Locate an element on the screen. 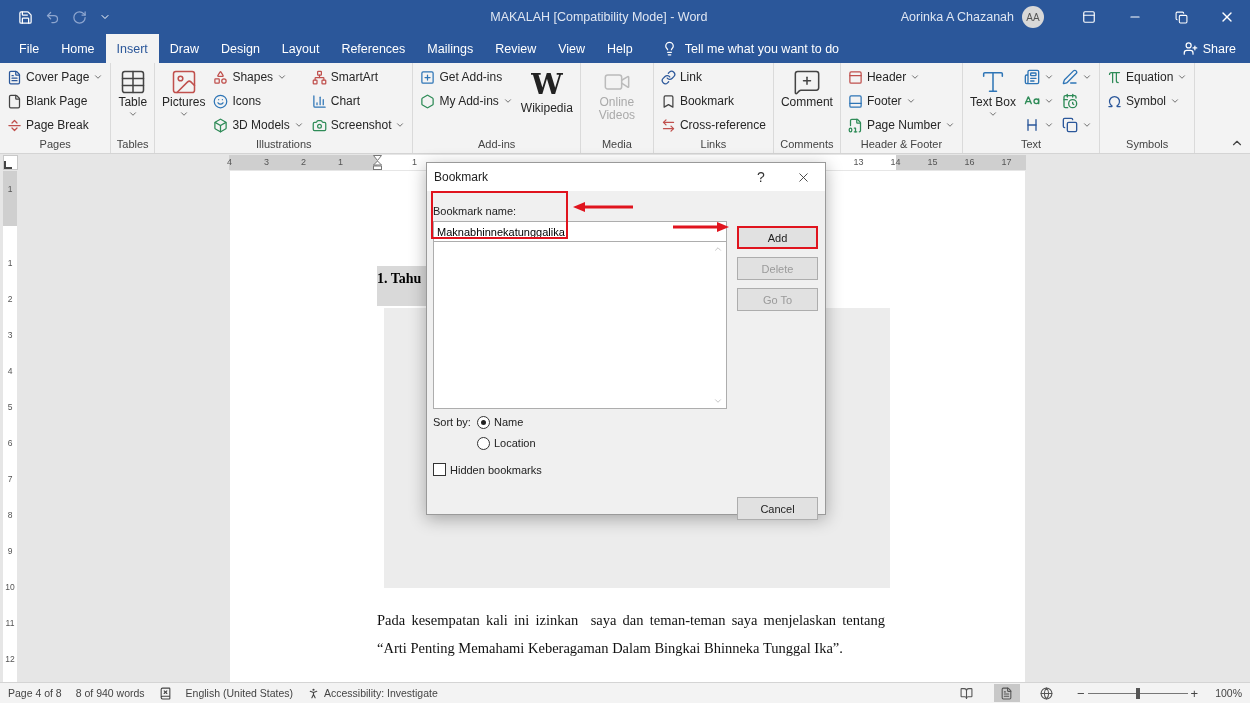 This screenshot has width=1250, height=703. ribbon-tab: Home is located at coordinates (78, 48).